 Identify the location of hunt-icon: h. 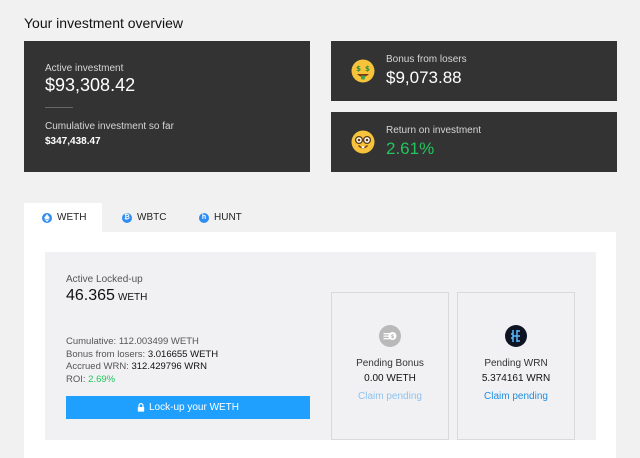
(204, 217).